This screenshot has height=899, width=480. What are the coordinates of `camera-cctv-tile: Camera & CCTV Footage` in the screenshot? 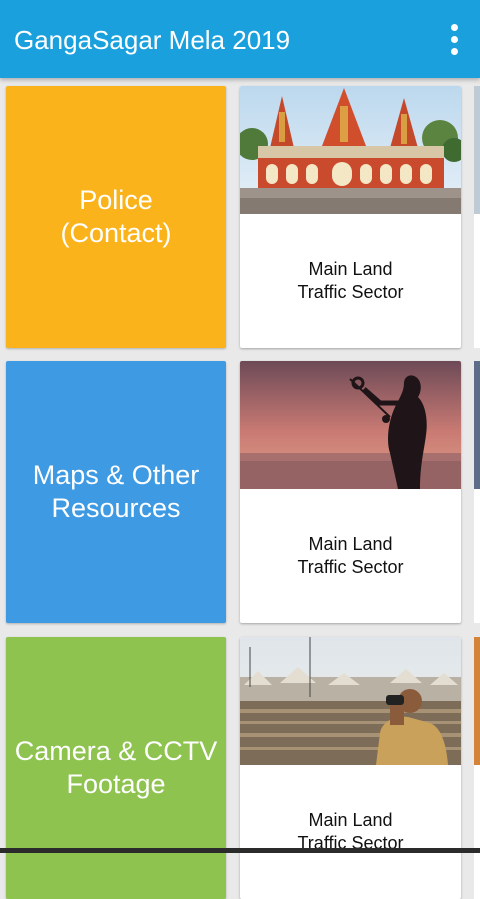 It's located at (116, 768).